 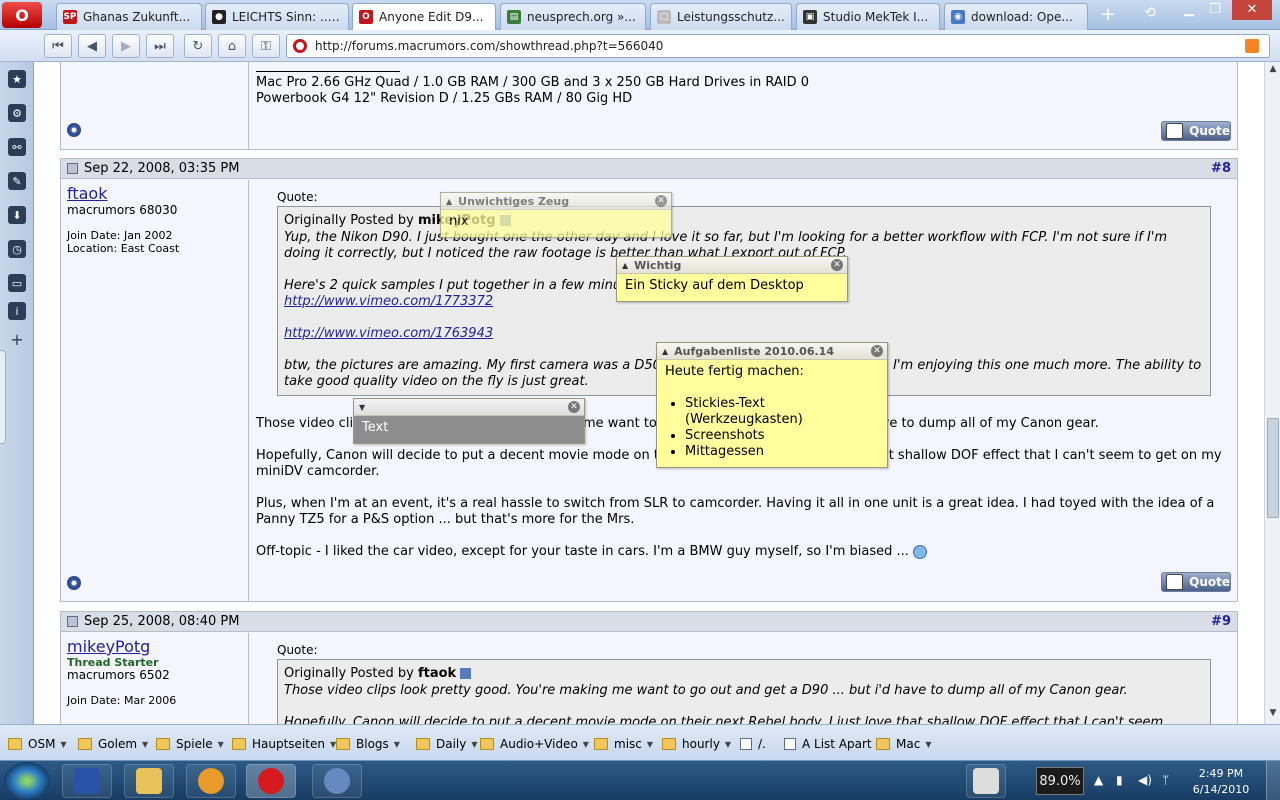 I want to click on bookmark-folder: Audio+Video ▼, so click(x=534, y=744).